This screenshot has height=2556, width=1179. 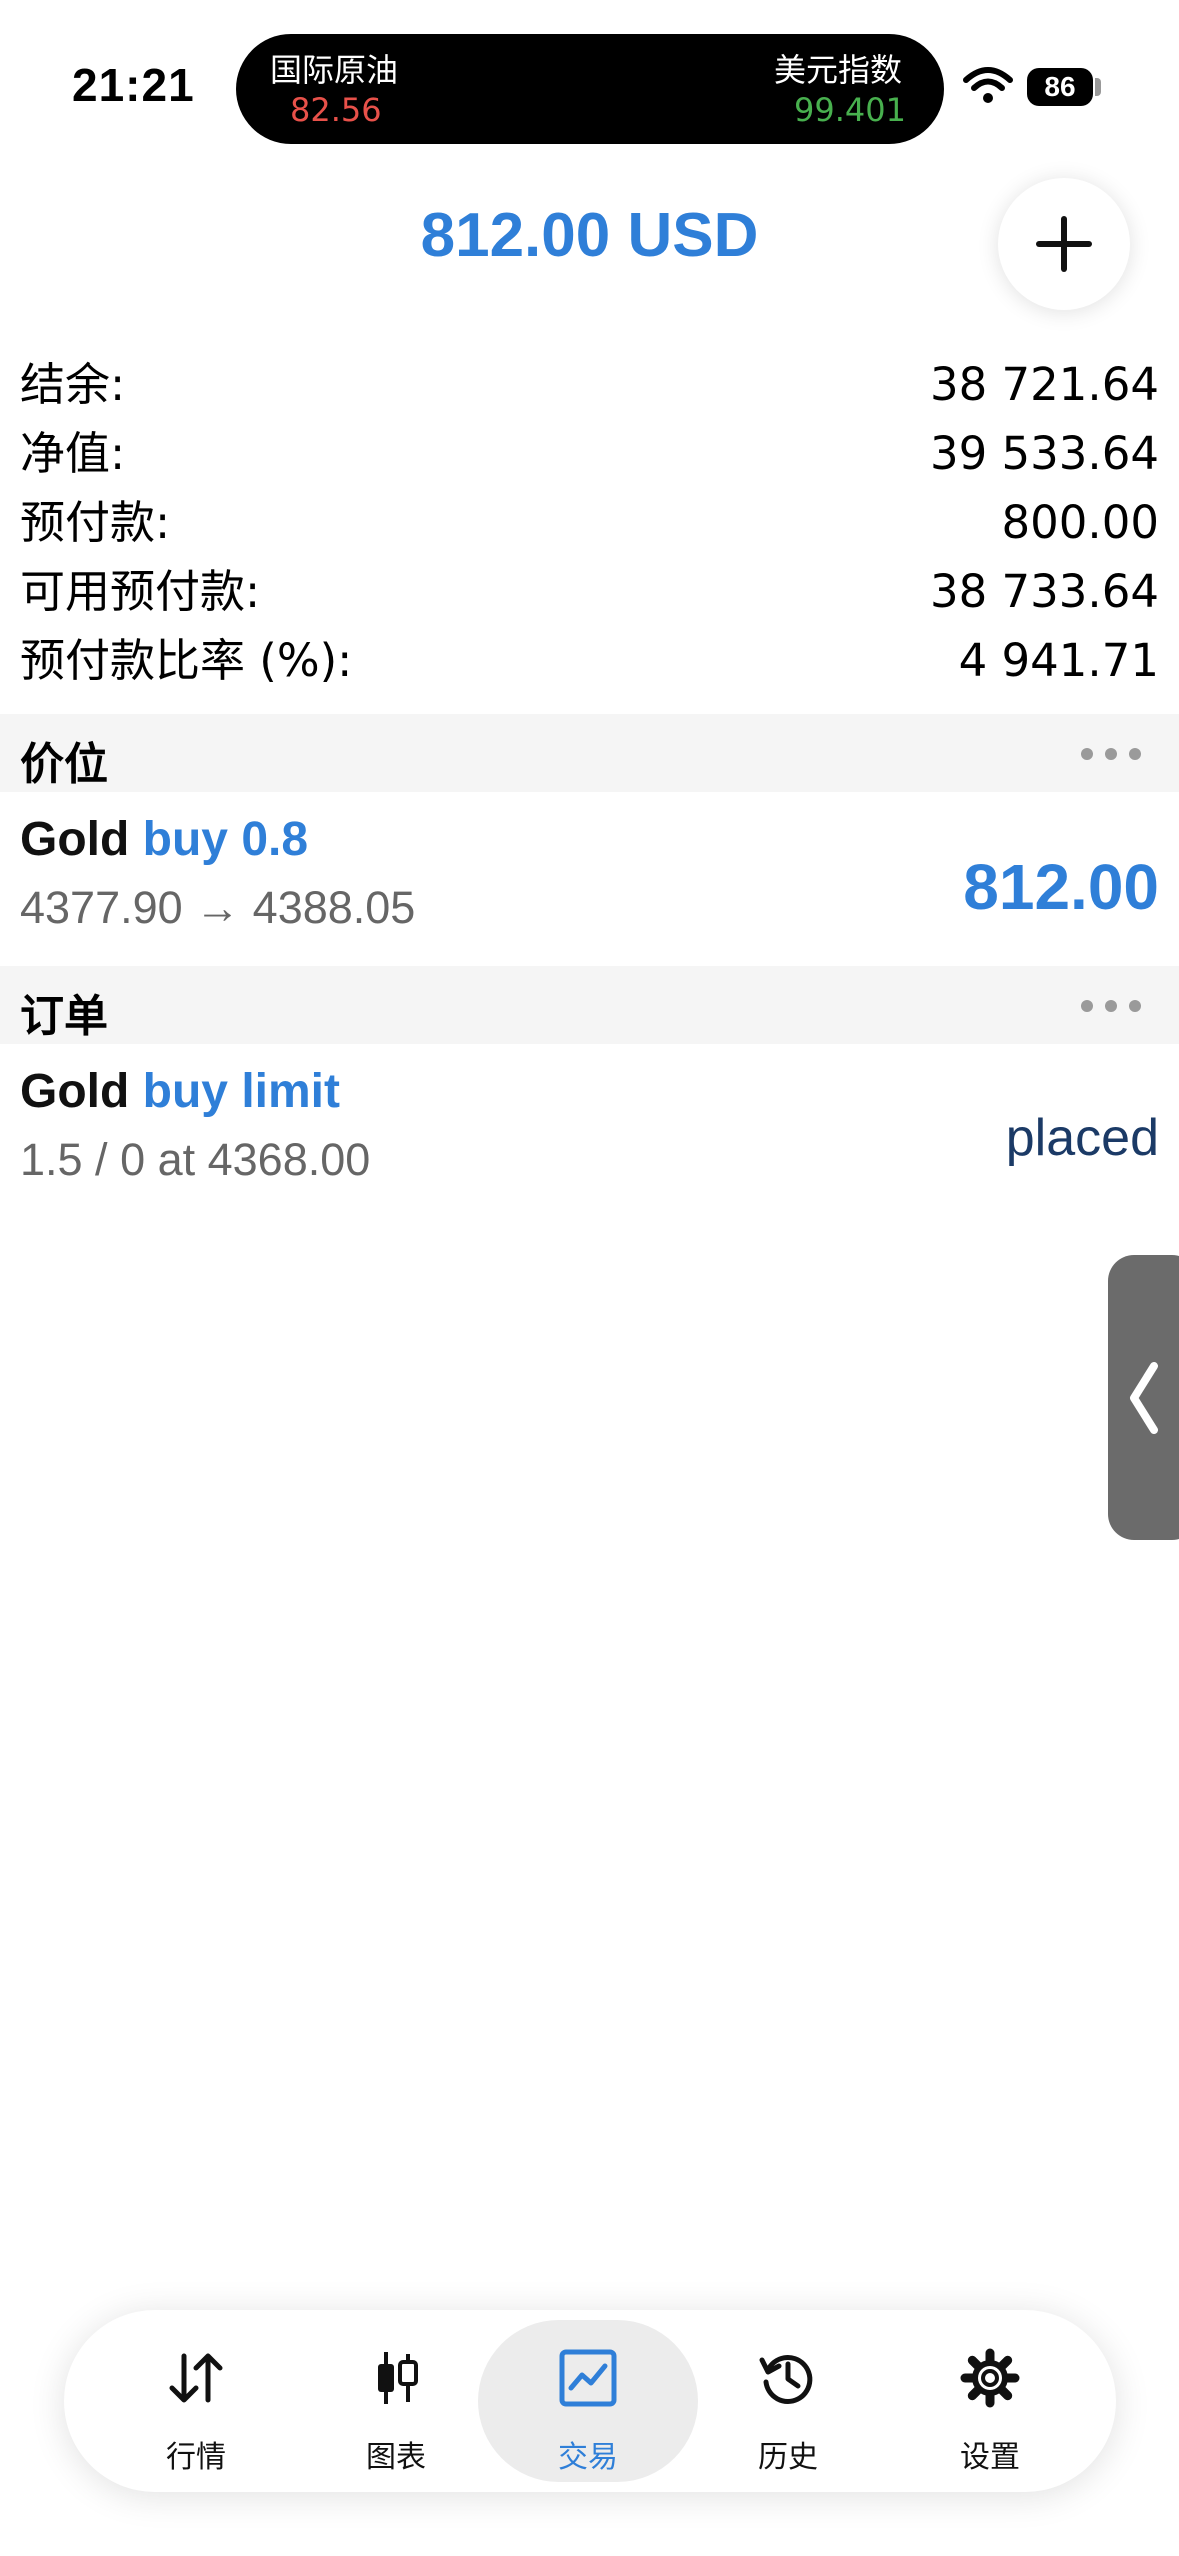 What do you see at coordinates (590, 89) in the screenshot?
I see `dynamic-island: 国际原油 82.56 美元指数 99.401` at bounding box center [590, 89].